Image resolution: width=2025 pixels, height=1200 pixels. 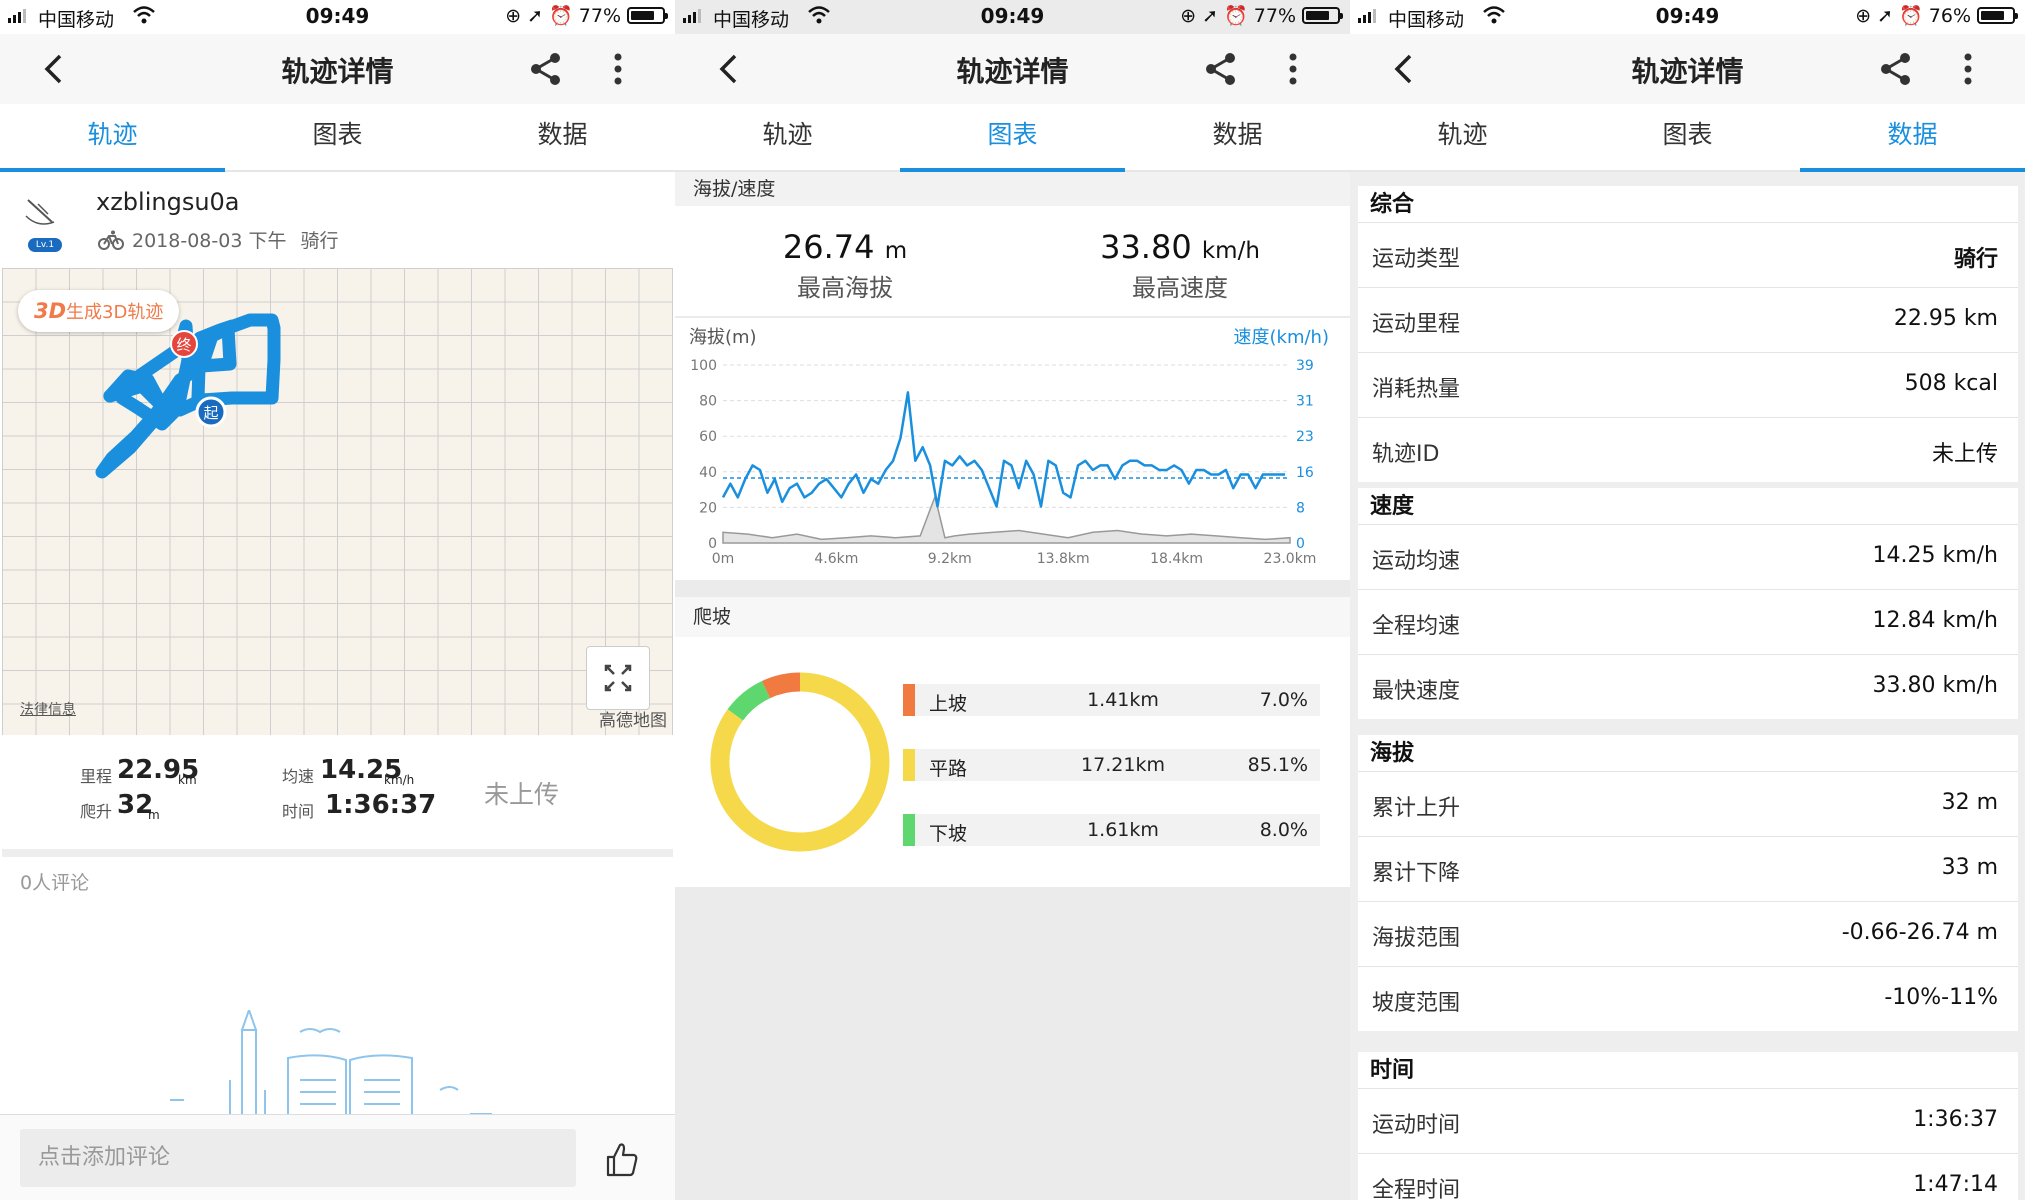 I want to click on row-key: 累计上升, so click(x=1416, y=808).